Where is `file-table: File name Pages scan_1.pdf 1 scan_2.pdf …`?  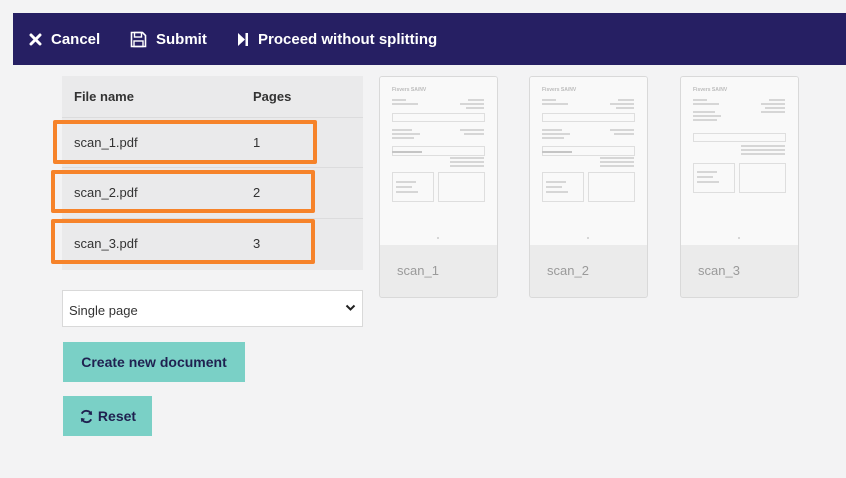
file-table: File name Pages scan_1.pdf 1 scan_2.pdf … is located at coordinates (212, 173).